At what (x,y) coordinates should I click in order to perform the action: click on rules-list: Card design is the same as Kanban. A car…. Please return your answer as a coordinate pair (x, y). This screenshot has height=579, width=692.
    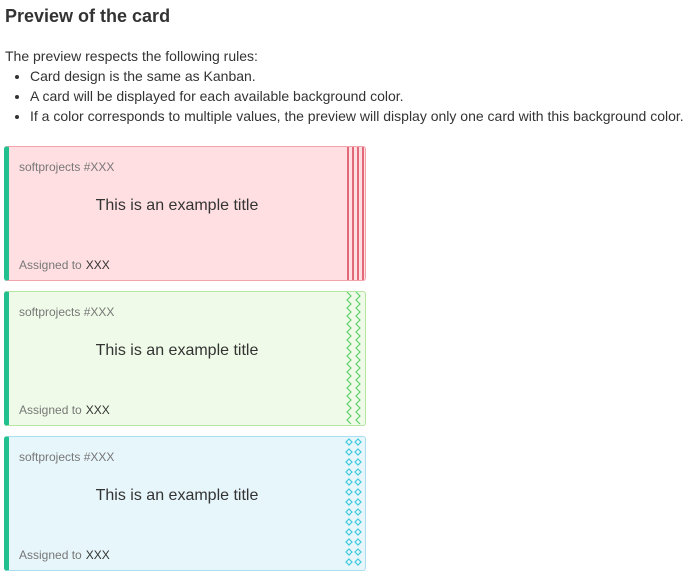
    Looking at the image, I should click on (342, 96).